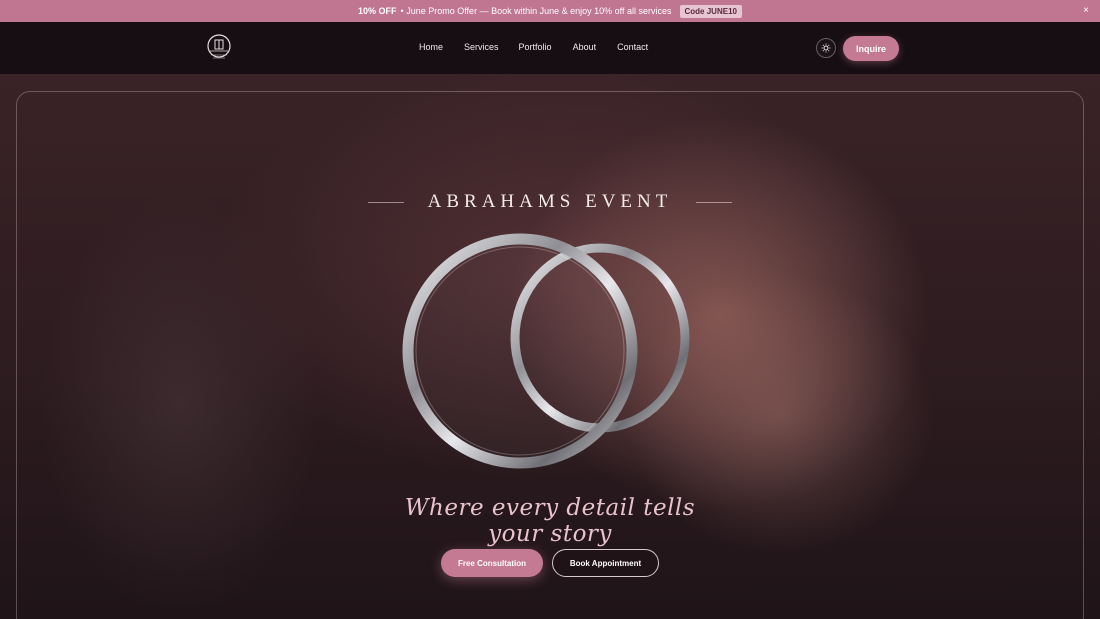 This screenshot has width=1100, height=619. What do you see at coordinates (386, 202) in the screenshot?
I see `heading-divider-left` at bounding box center [386, 202].